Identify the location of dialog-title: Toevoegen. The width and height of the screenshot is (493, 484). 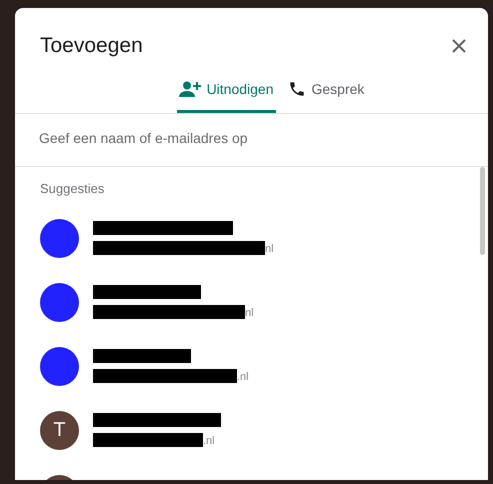
(91, 46).